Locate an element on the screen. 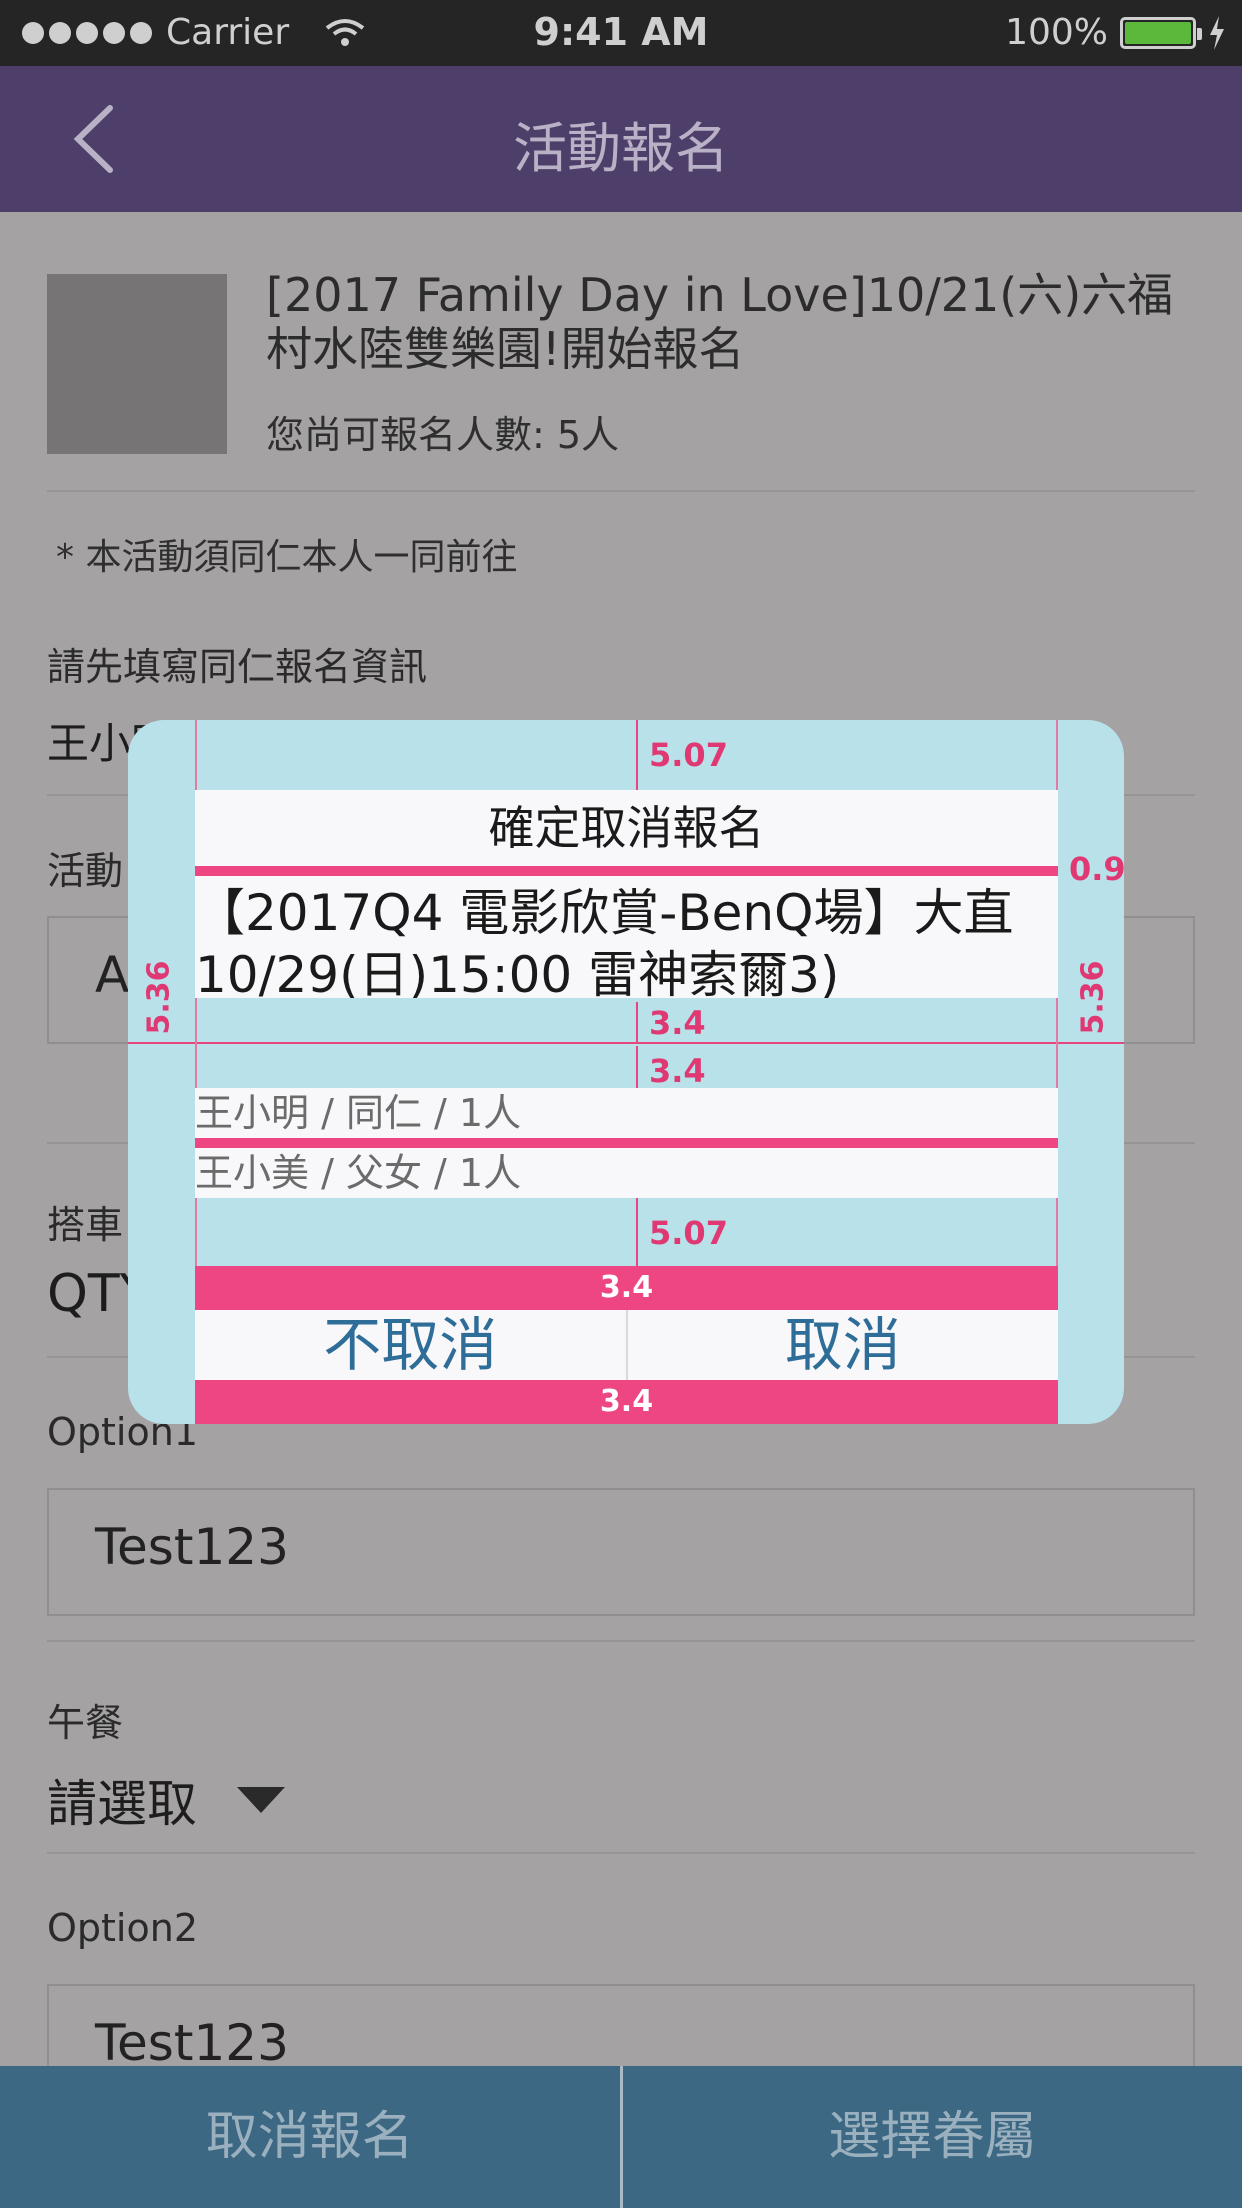  battery-info: 100% is located at coordinates (1115, 32).